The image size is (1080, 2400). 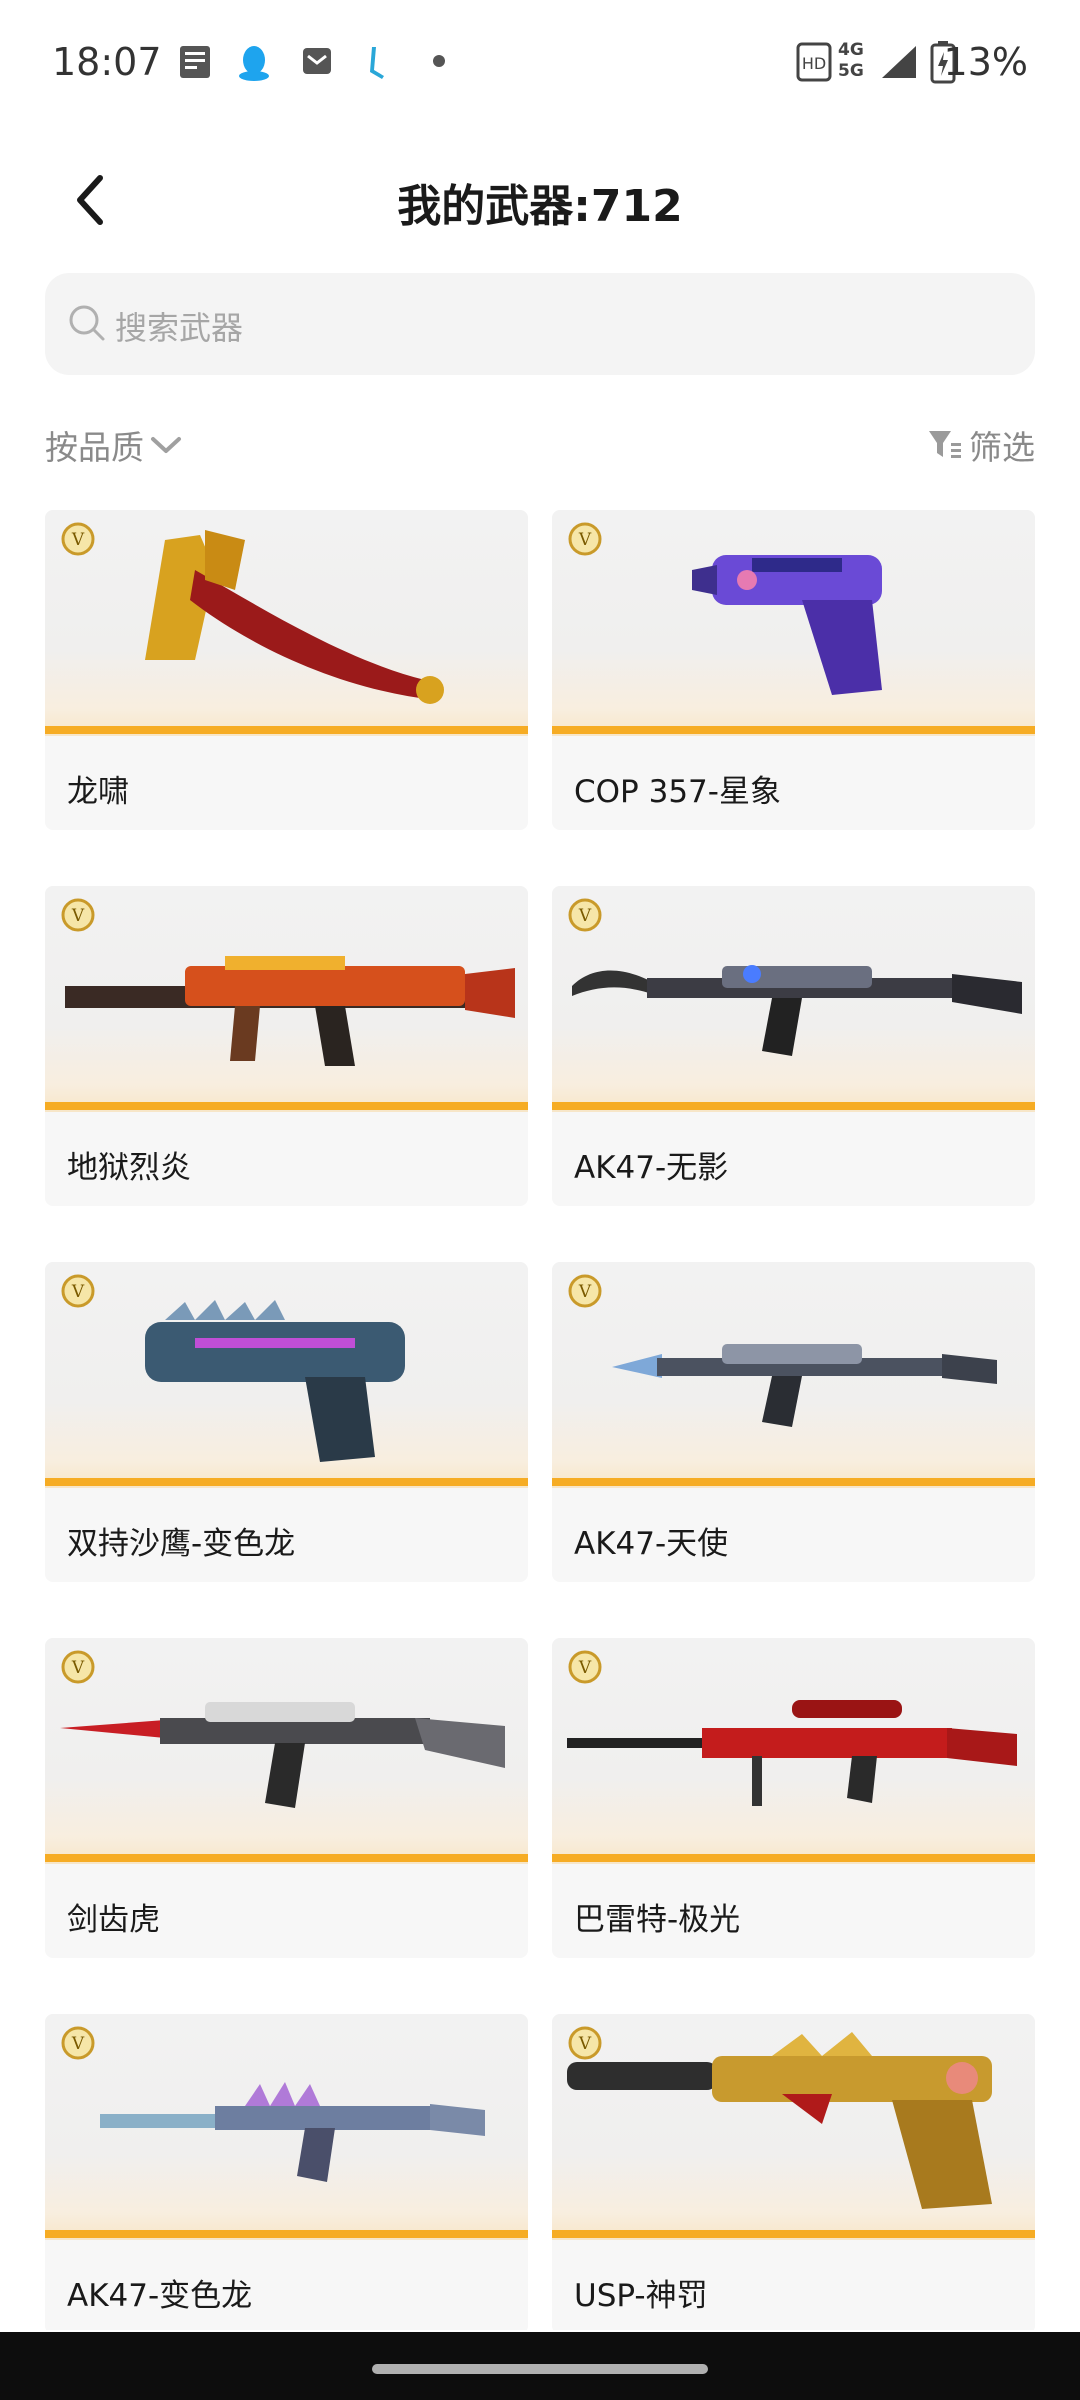 I want to click on weapon-name: USP-神罚, so click(x=641, y=2296).